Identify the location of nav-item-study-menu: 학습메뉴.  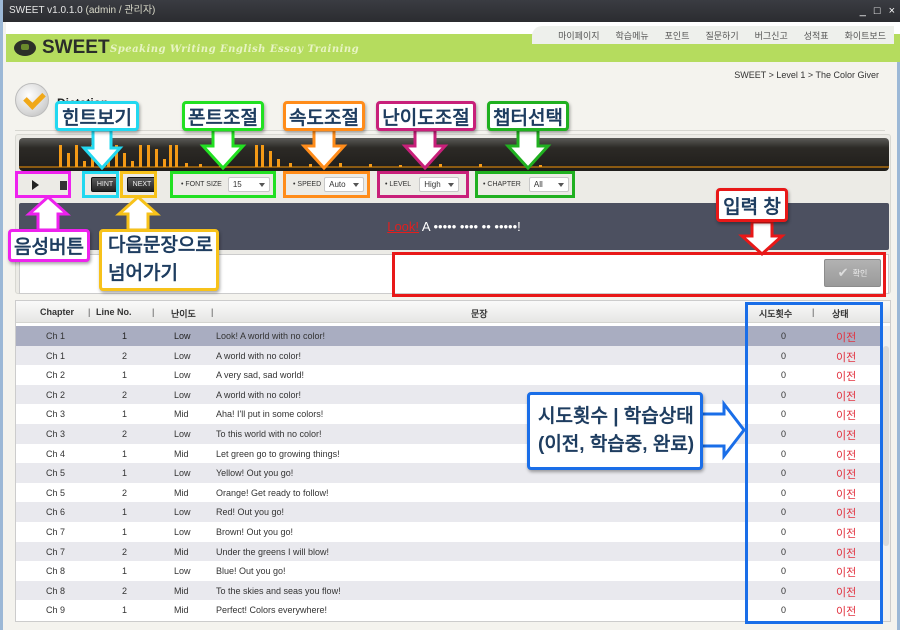
(632, 35).